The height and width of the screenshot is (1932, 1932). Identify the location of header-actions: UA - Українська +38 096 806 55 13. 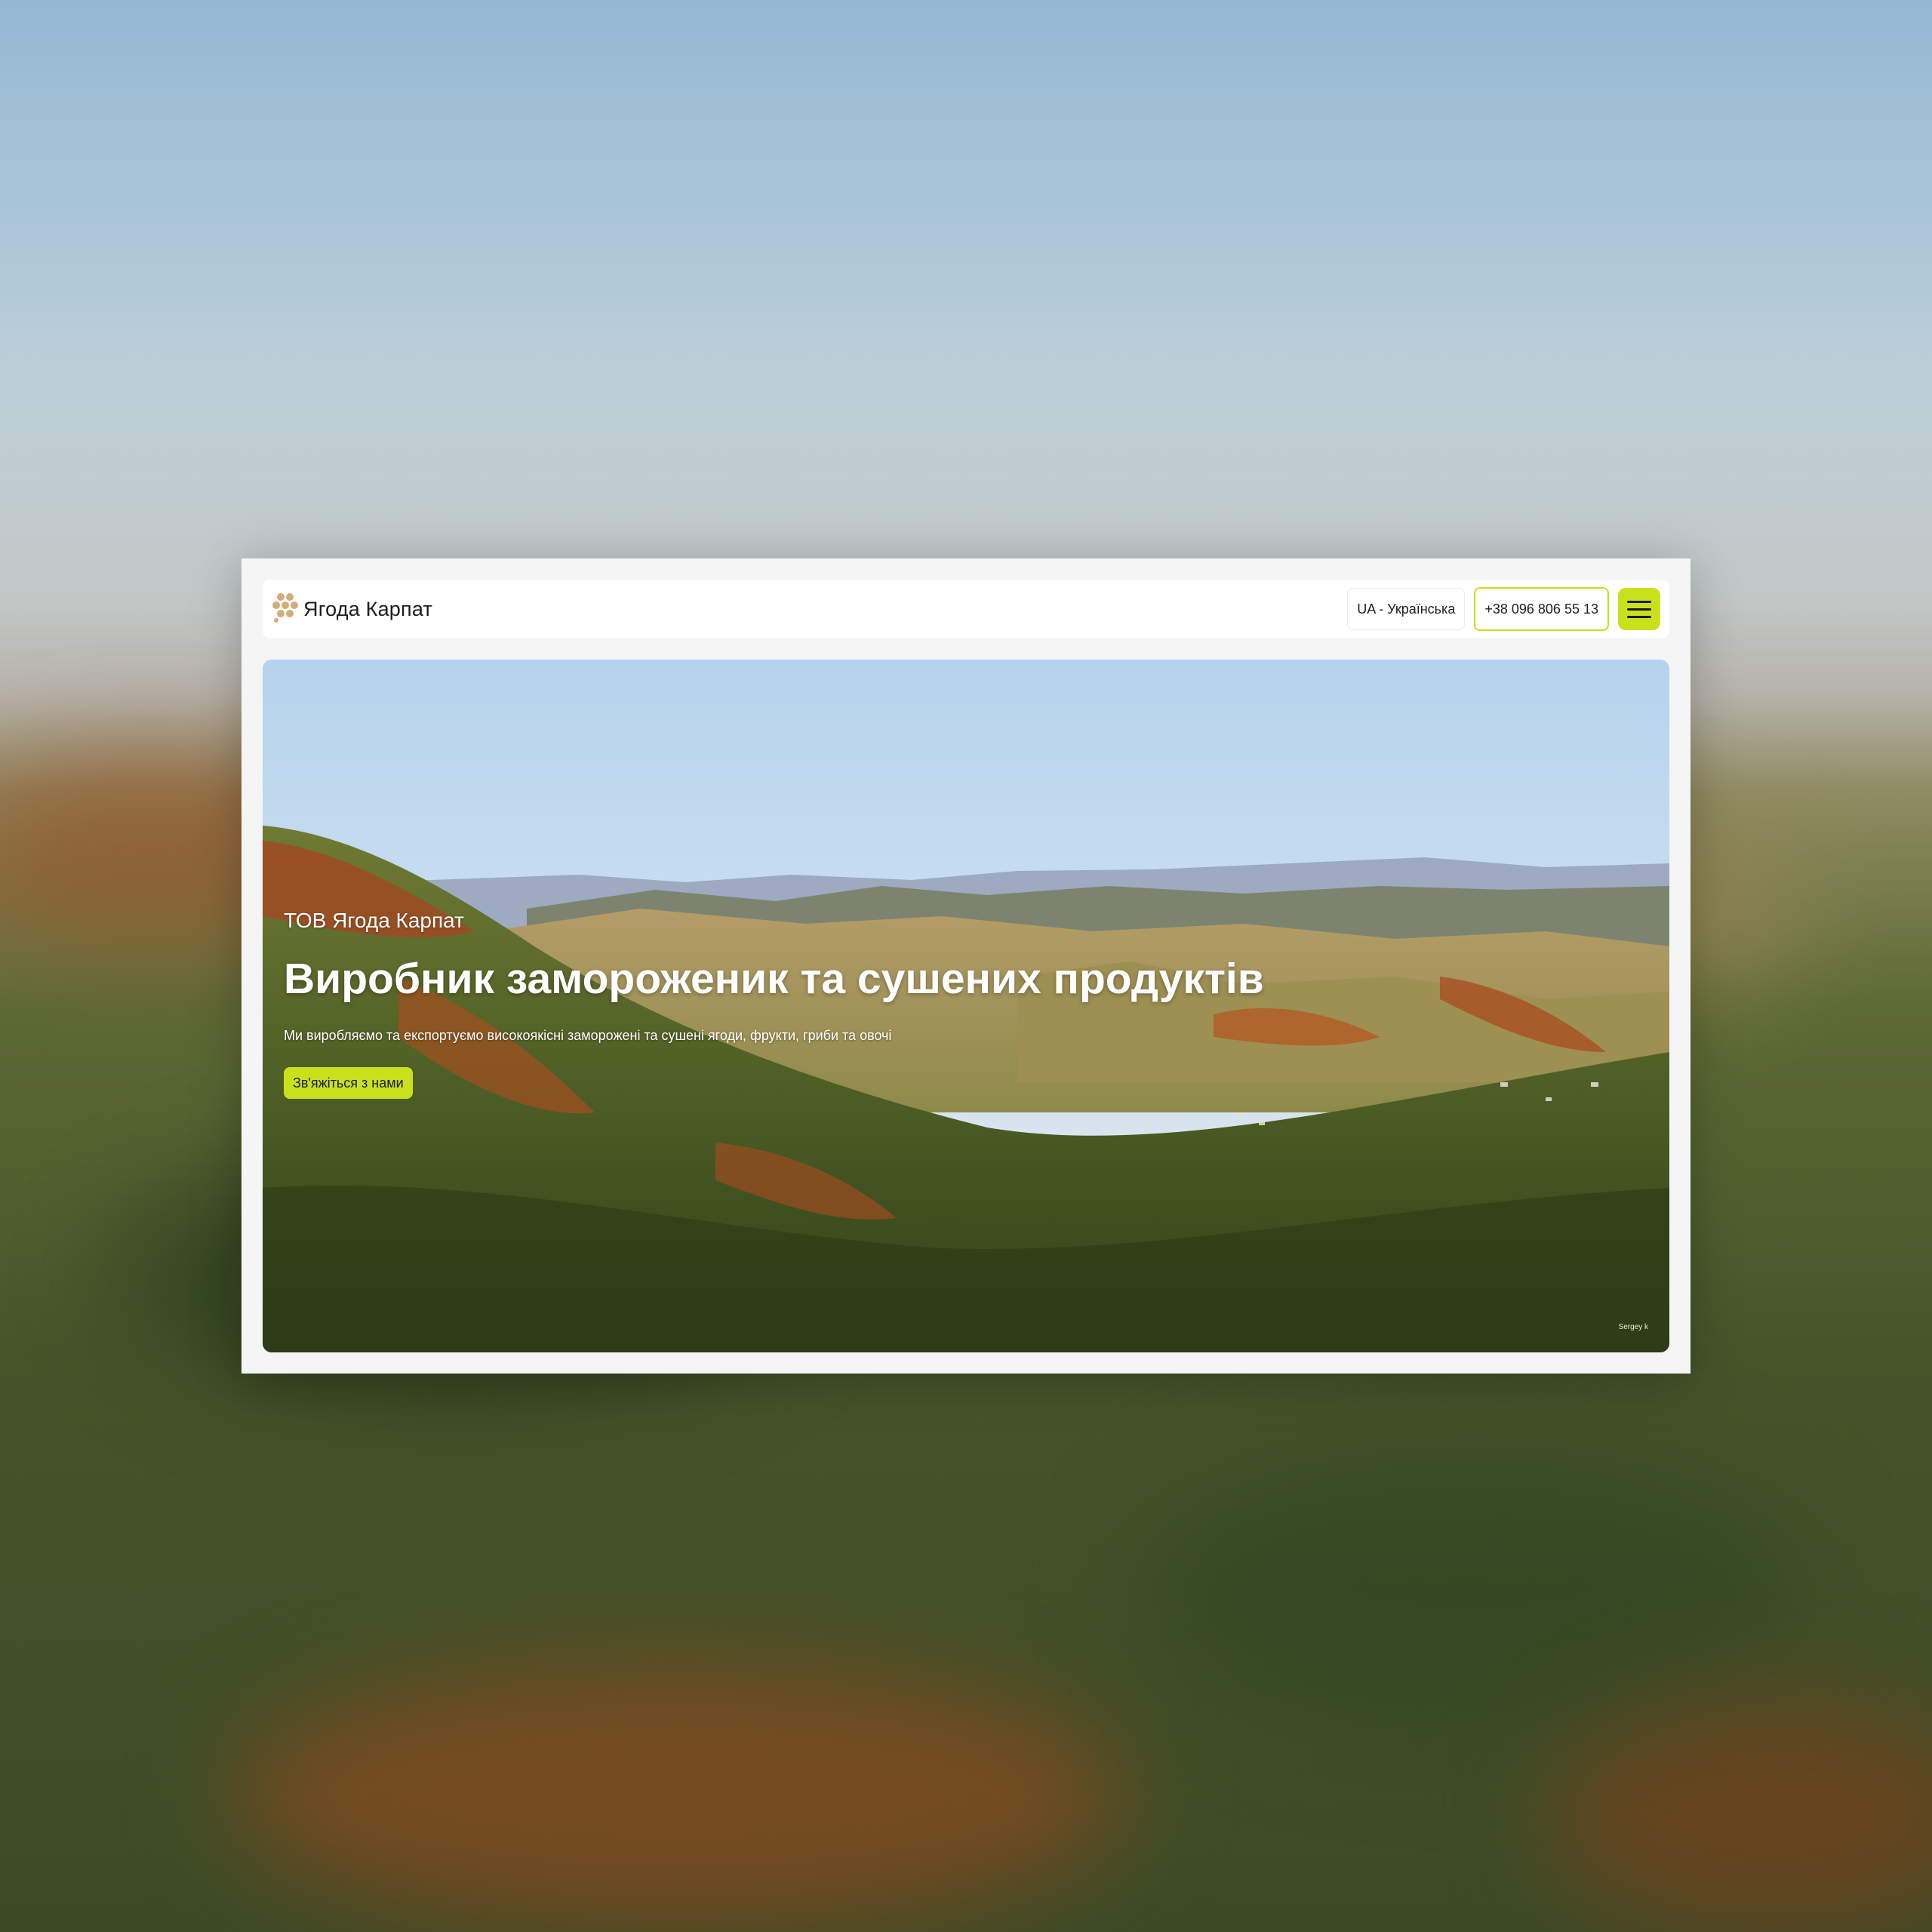
(1503, 609).